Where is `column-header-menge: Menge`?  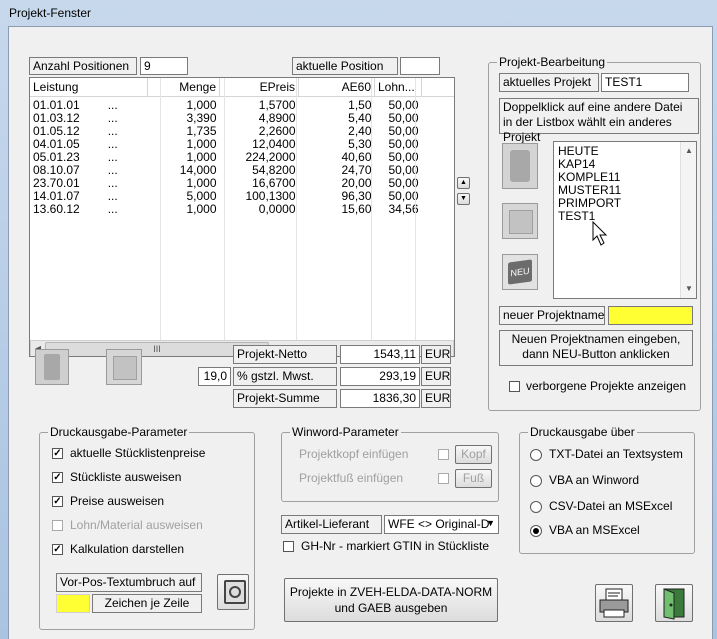 column-header-menge: Menge is located at coordinates (183, 87).